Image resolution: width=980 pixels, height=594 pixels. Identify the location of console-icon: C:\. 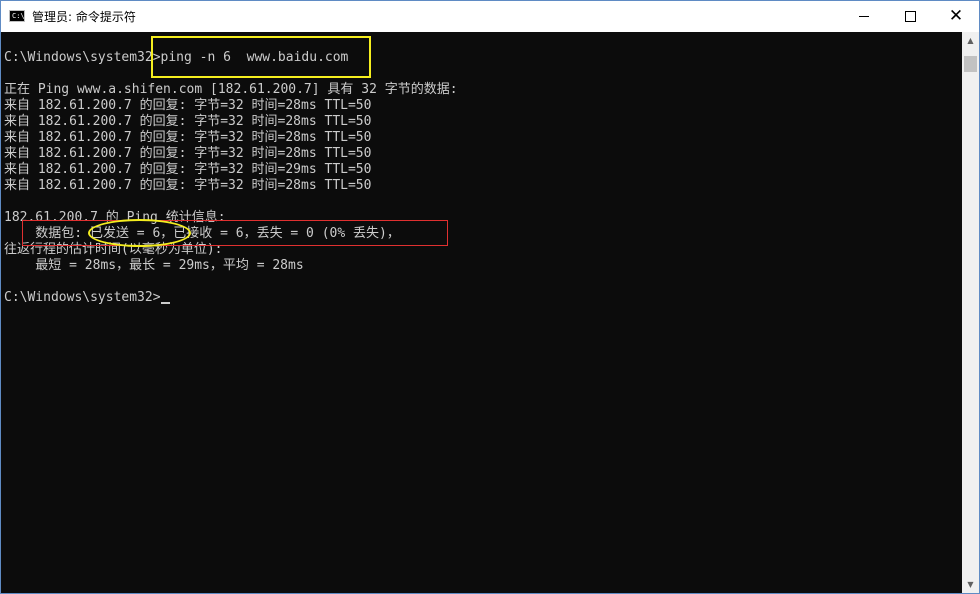
(17, 16).